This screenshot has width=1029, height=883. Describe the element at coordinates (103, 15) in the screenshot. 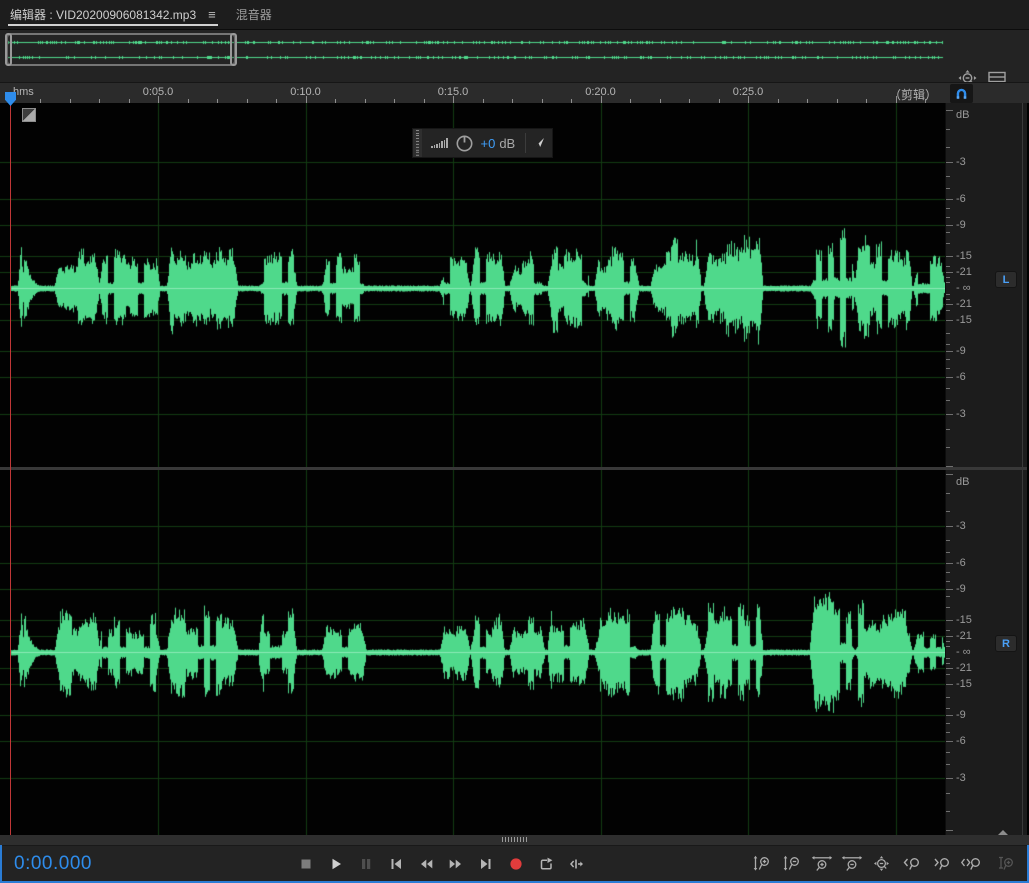

I see `tab-editor-label: 编辑器 : VID20200906081342.mp3` at that location.